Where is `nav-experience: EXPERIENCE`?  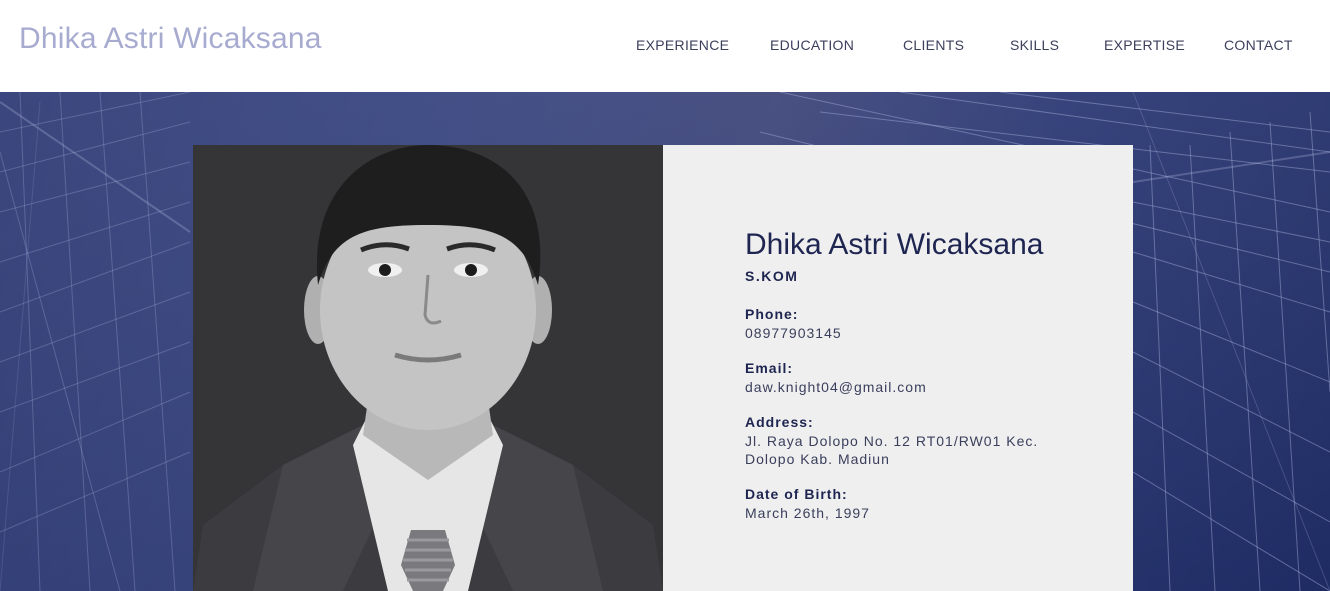 nav-experience: EXPERIENCE is located at coordinates (682, 45).